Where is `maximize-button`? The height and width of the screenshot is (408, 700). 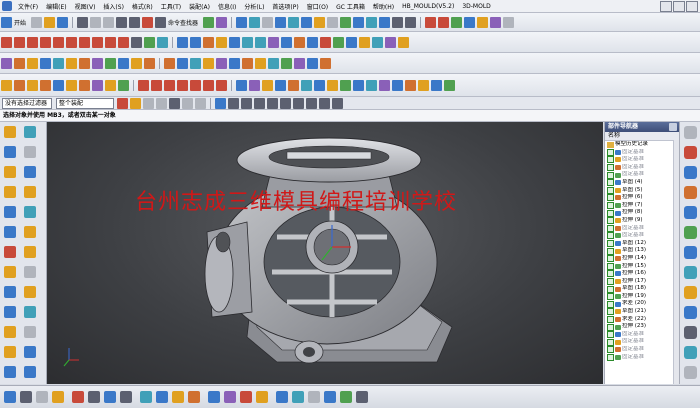 maximize-button is located at coordinates (679, 6).